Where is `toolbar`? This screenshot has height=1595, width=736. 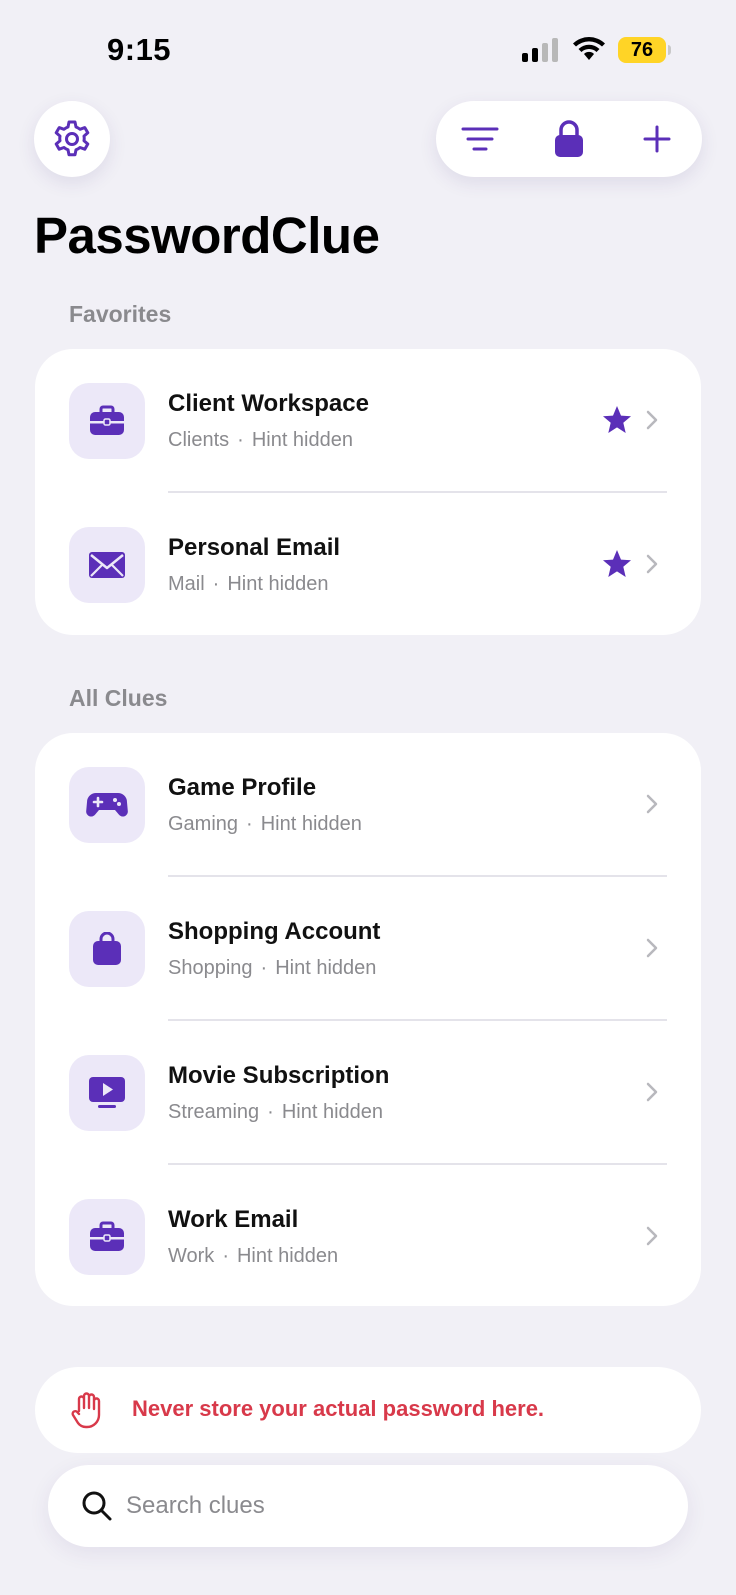 toolbar is located at coordinates (569, 139).